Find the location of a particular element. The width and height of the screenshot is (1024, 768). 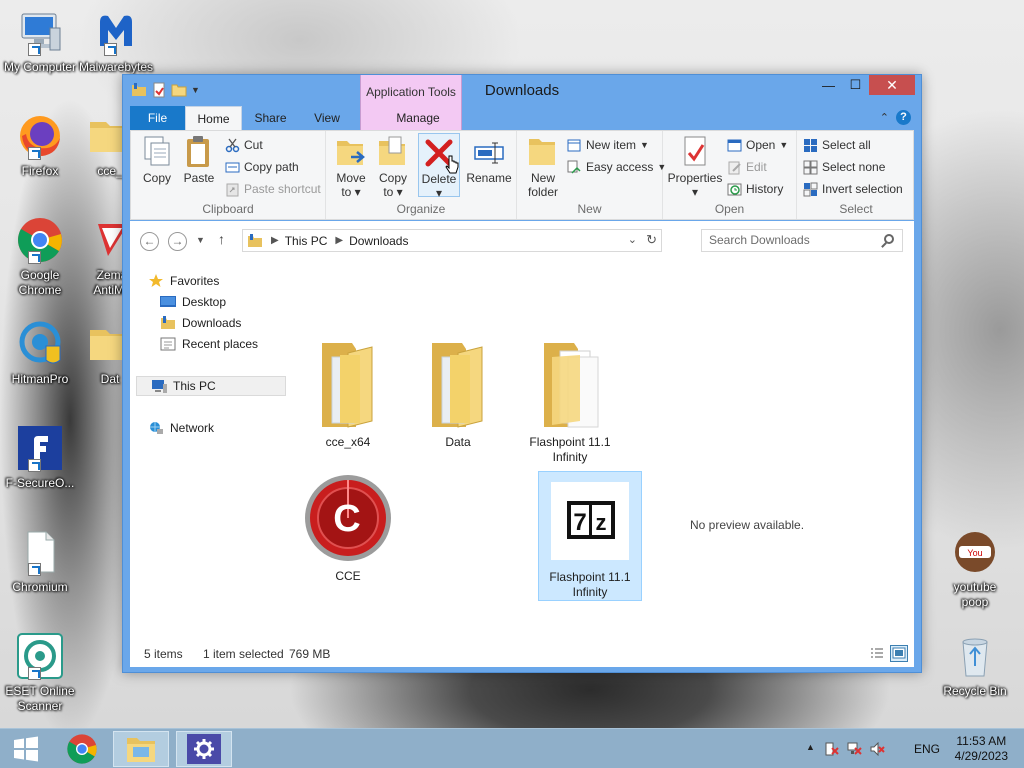

file-item-flashpoint-folder: Flashpoint 11.1 Infinity is located at coordinates (570, 401).